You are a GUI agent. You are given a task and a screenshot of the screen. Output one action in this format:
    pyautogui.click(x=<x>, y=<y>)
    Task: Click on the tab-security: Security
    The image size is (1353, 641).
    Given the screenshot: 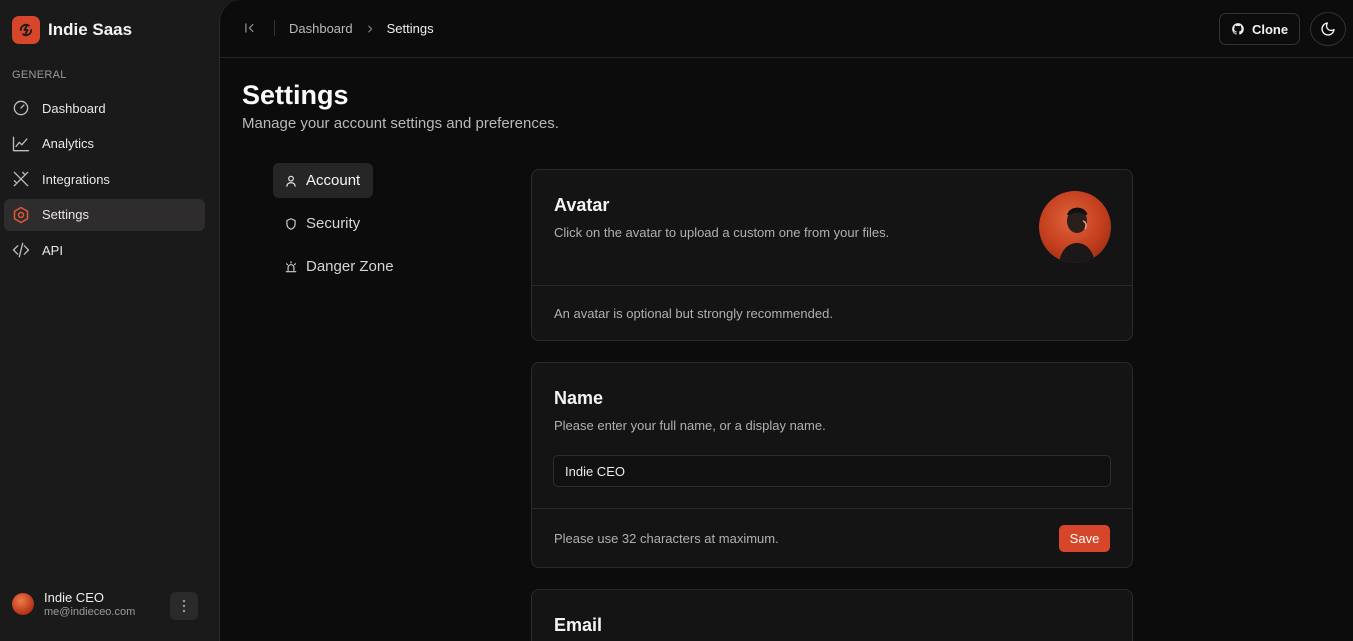 What is the action you would take?
    pyautogui.click(x=323, y=223)
    